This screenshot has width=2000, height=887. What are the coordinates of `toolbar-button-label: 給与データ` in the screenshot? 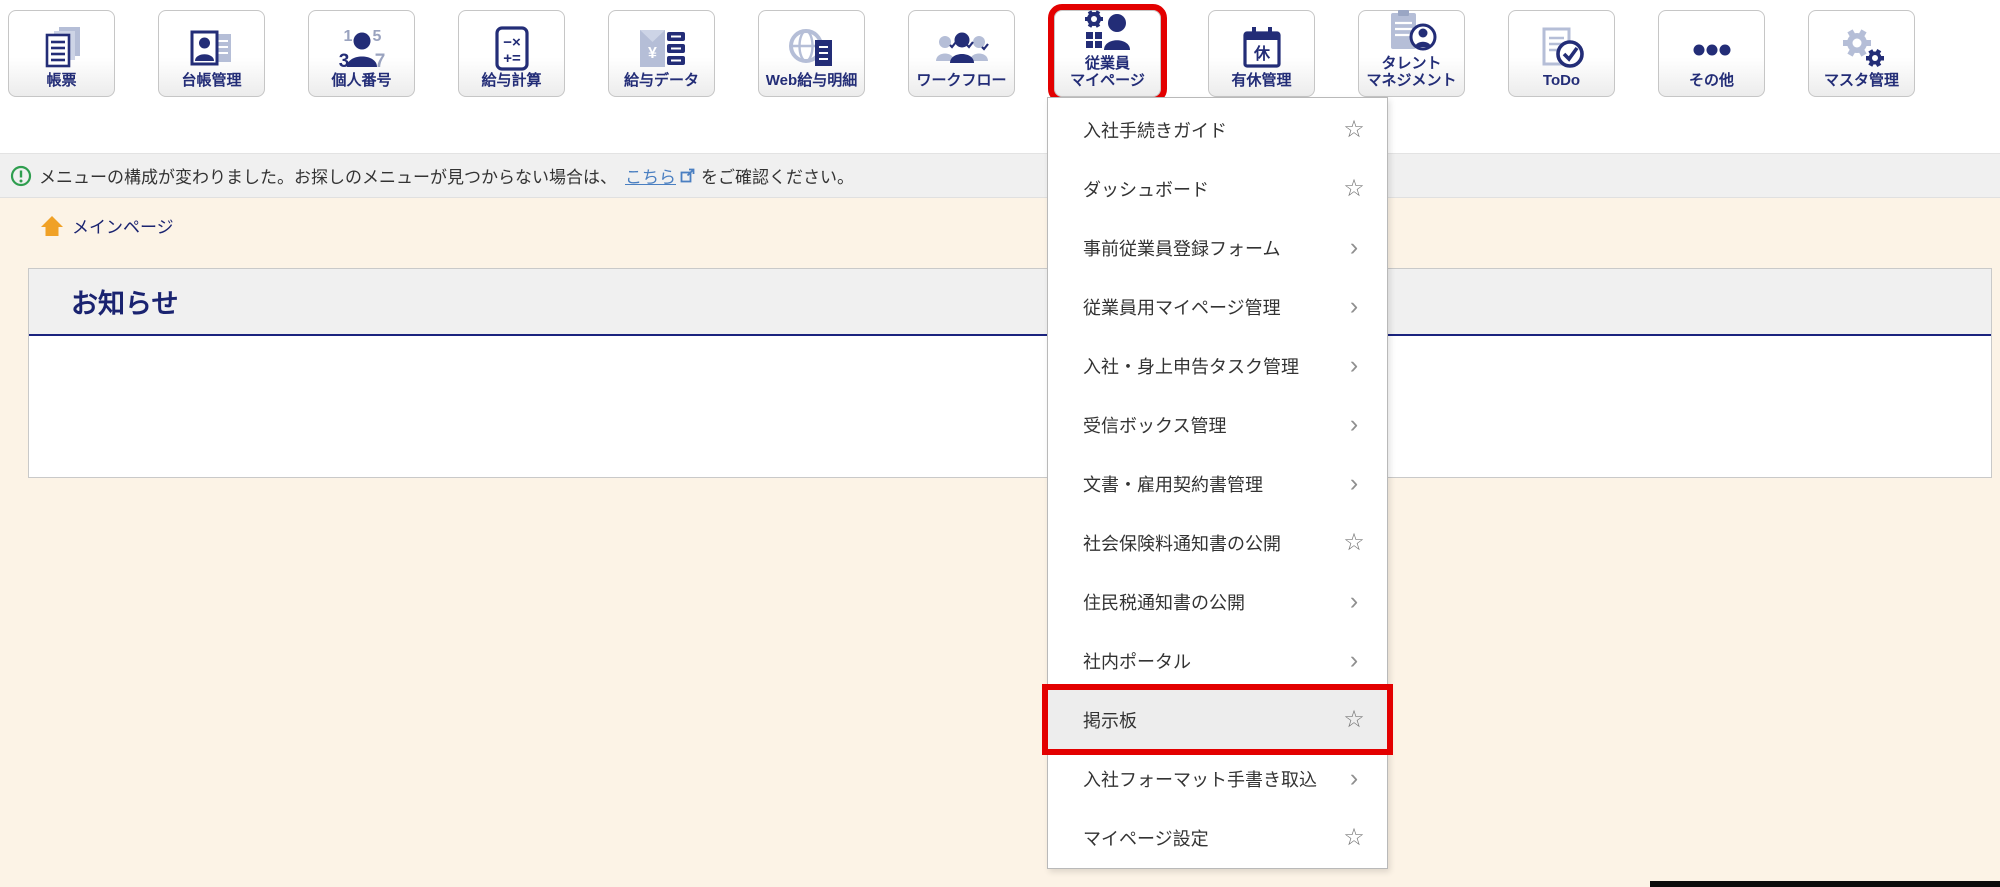 It's located at (661, 80).